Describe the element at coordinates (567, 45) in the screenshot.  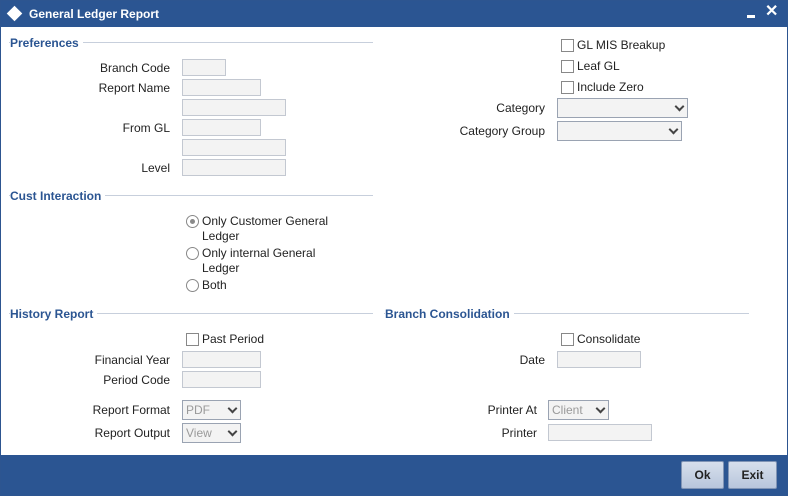
I see `gl-mis-breakup-checkbox` at that location.